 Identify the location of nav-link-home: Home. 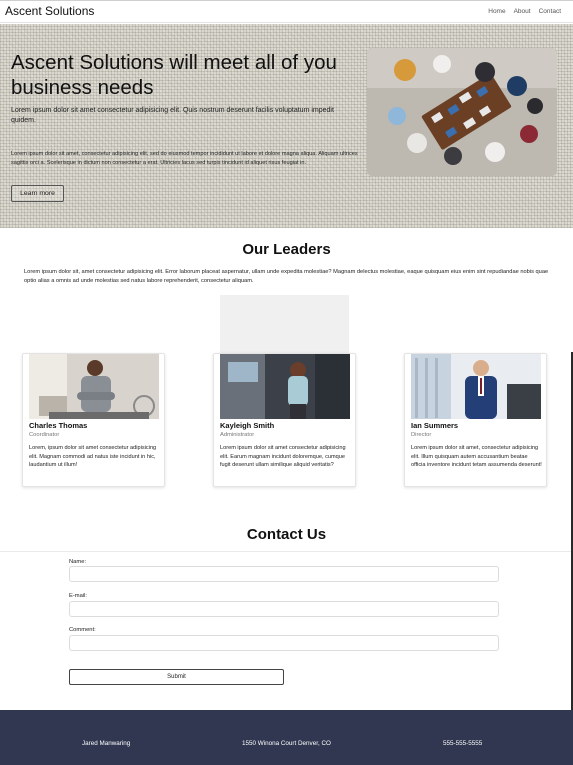
(496, 11).